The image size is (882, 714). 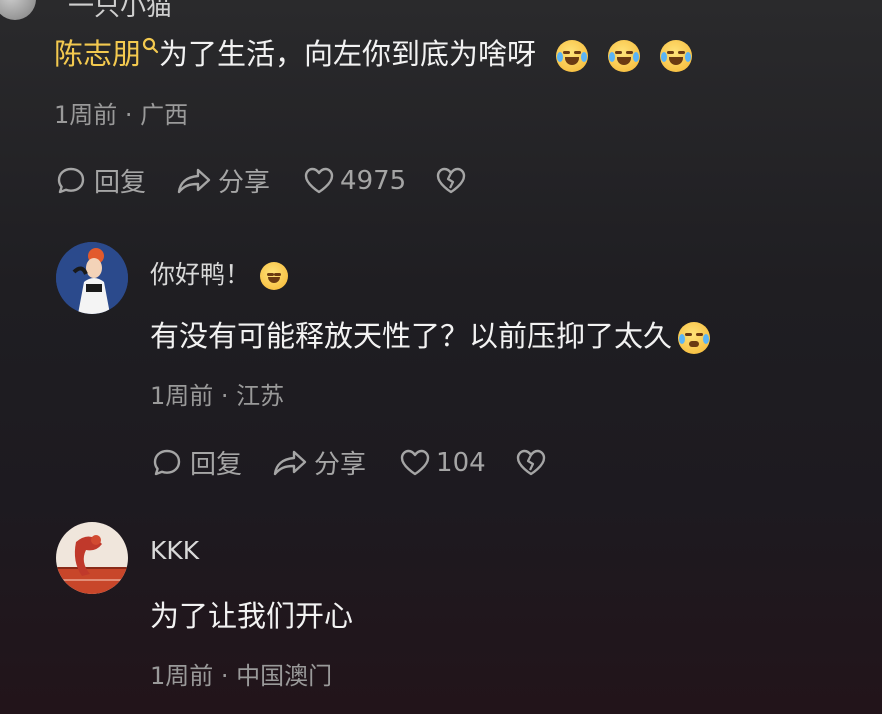 I want to click on comment-body: 为了生活，向左你到底为啥呀, so click(x=348, y=54).